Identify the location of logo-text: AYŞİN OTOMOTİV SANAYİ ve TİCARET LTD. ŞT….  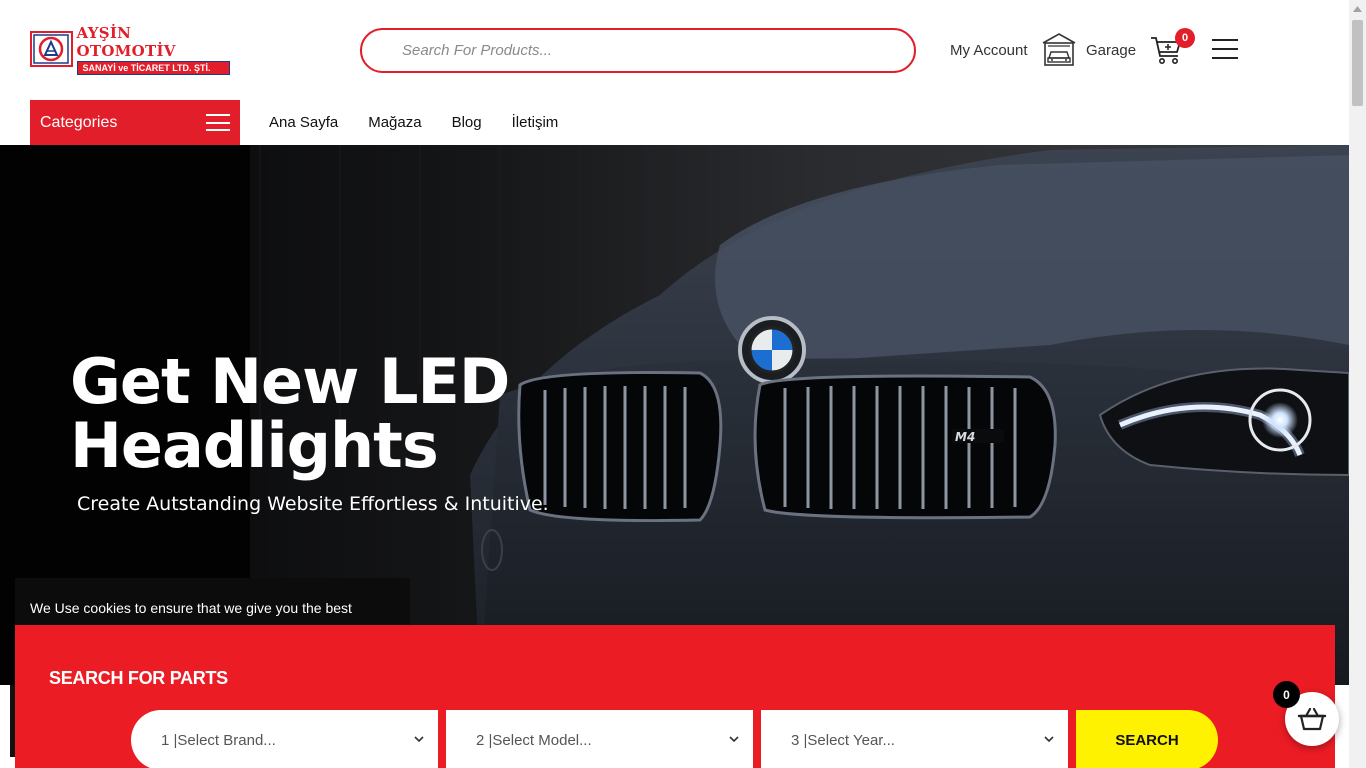
(153, 49).